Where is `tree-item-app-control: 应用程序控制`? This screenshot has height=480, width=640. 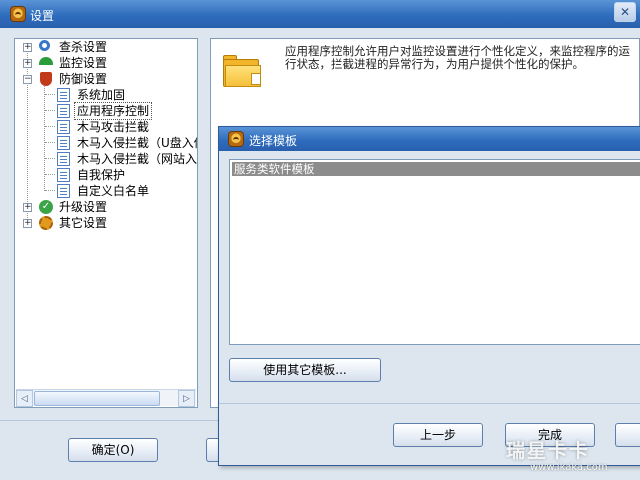 tree-item-app-control: 应用程序控制 is located at coordinates (127, 111).